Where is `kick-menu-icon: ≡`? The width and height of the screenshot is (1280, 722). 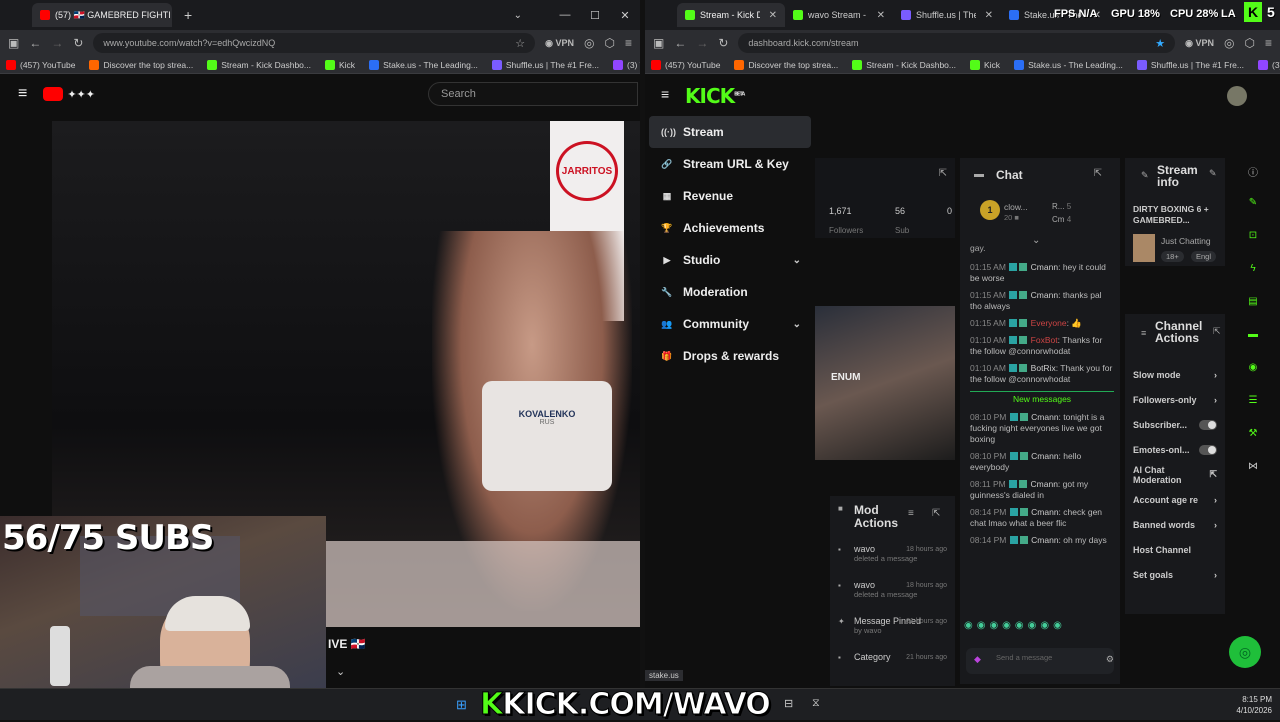
kick-menu-icon: ≡ is located at coordinates (665, 94).